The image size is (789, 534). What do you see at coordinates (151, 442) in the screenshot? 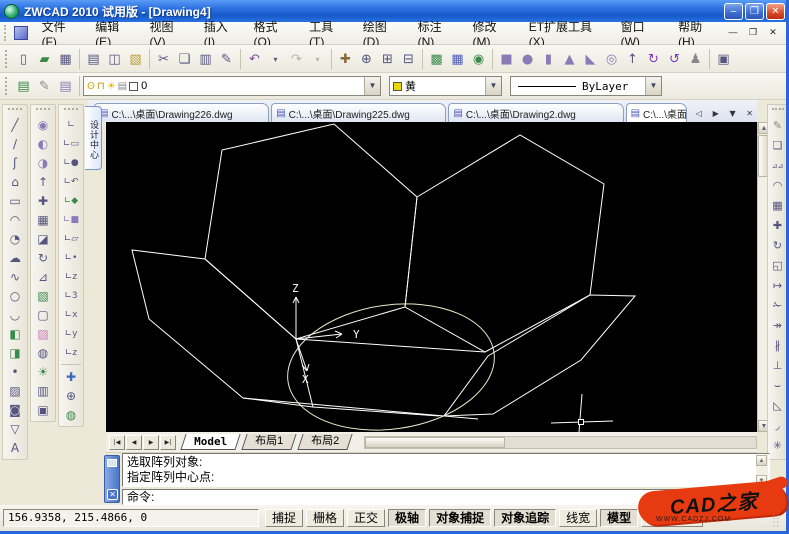
I see `next-layout-button: ▶` at bounding box center [151, 442].